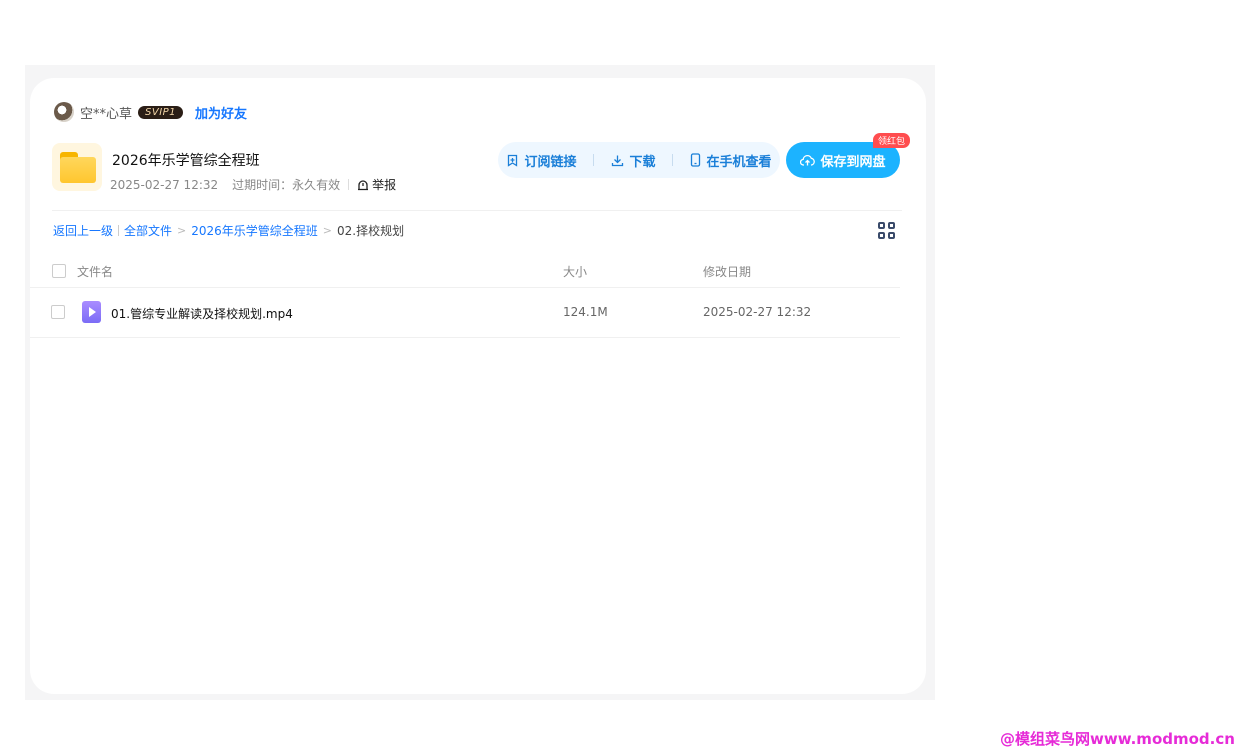  I want to click on user-row: 空**心草 SVIP1 加为好友, so click(150, 112).